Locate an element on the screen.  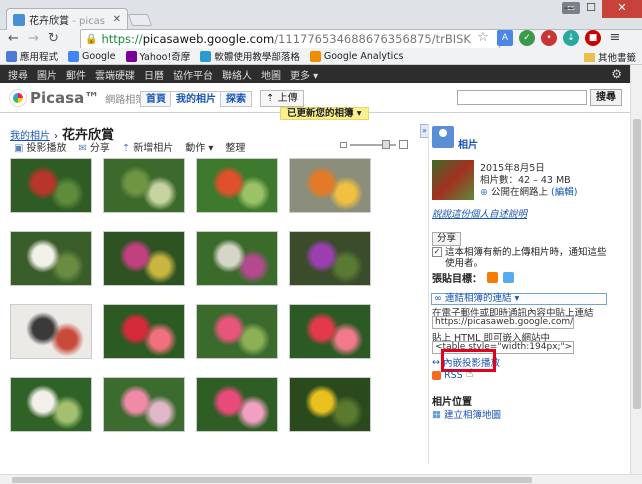
search-input is located at coordinates (522, 97).